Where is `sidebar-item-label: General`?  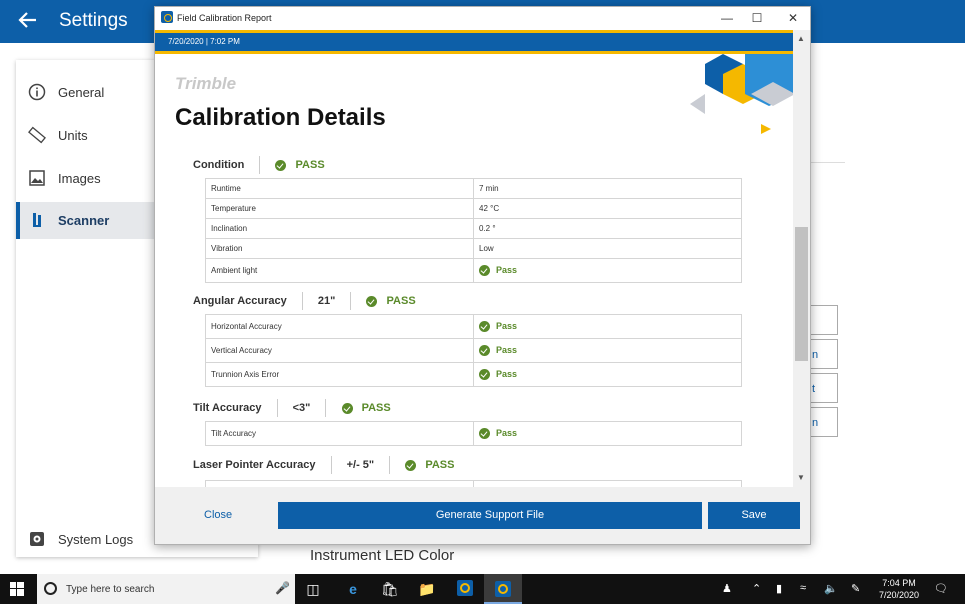
sidebar-item-label: General is located at coordinates (81, 92).